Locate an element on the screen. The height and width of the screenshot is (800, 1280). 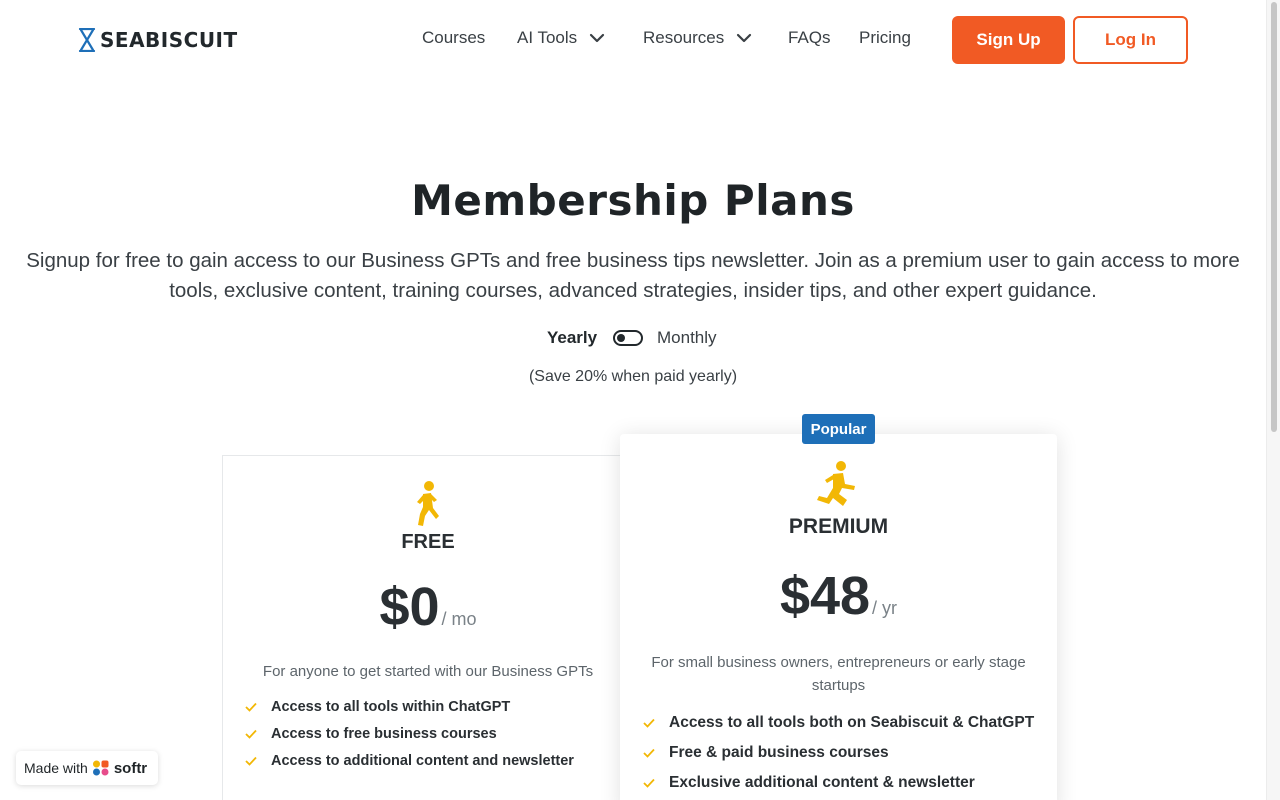
scrollbar-thumb is located at coordinates (1274, 217).